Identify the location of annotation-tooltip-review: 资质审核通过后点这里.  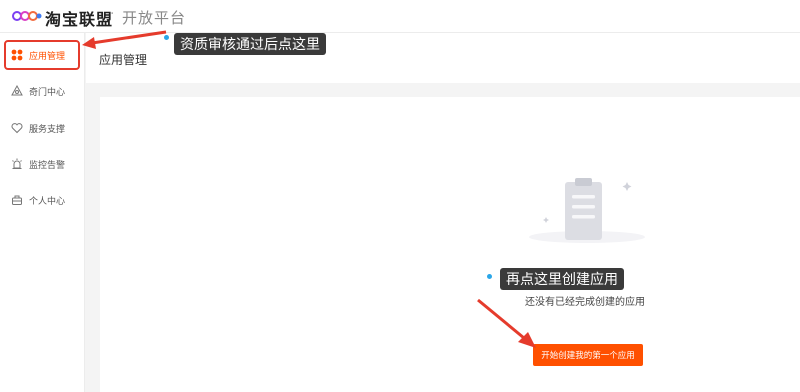
(250, 44).